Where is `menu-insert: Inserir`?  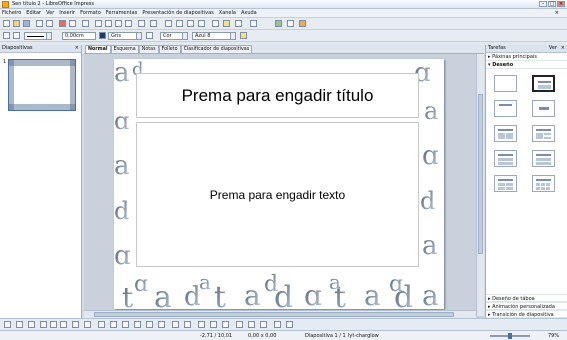 menu-insert: Inserir is located at coordinates (67, 13).